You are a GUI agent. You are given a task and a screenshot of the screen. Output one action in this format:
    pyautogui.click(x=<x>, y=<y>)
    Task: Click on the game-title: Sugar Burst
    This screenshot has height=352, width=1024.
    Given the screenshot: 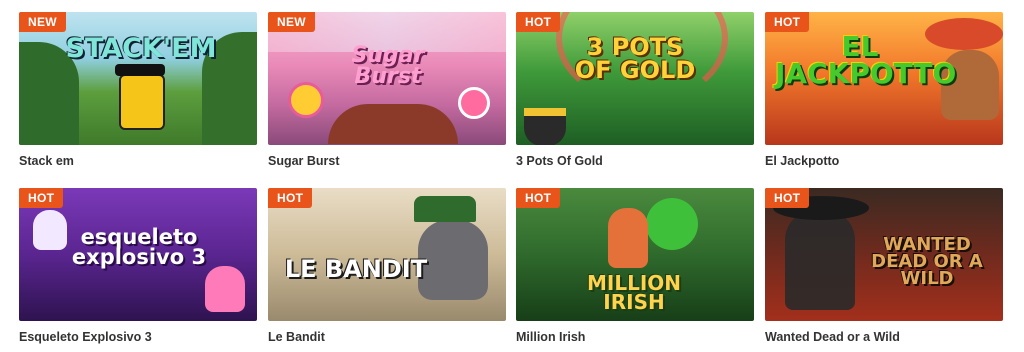 What is the action you would take?
    pyautogui.click(x=387, y=161)
    